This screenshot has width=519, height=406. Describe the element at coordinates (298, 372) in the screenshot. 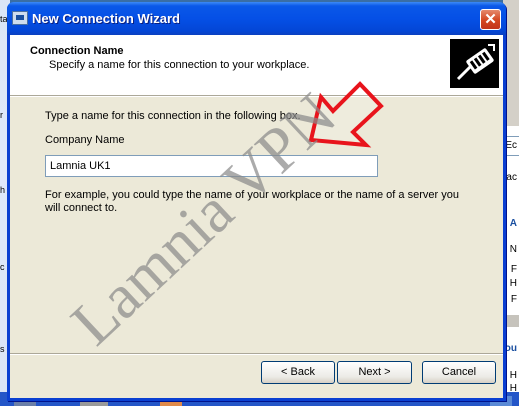

I see `back-button: < Back` at that location.